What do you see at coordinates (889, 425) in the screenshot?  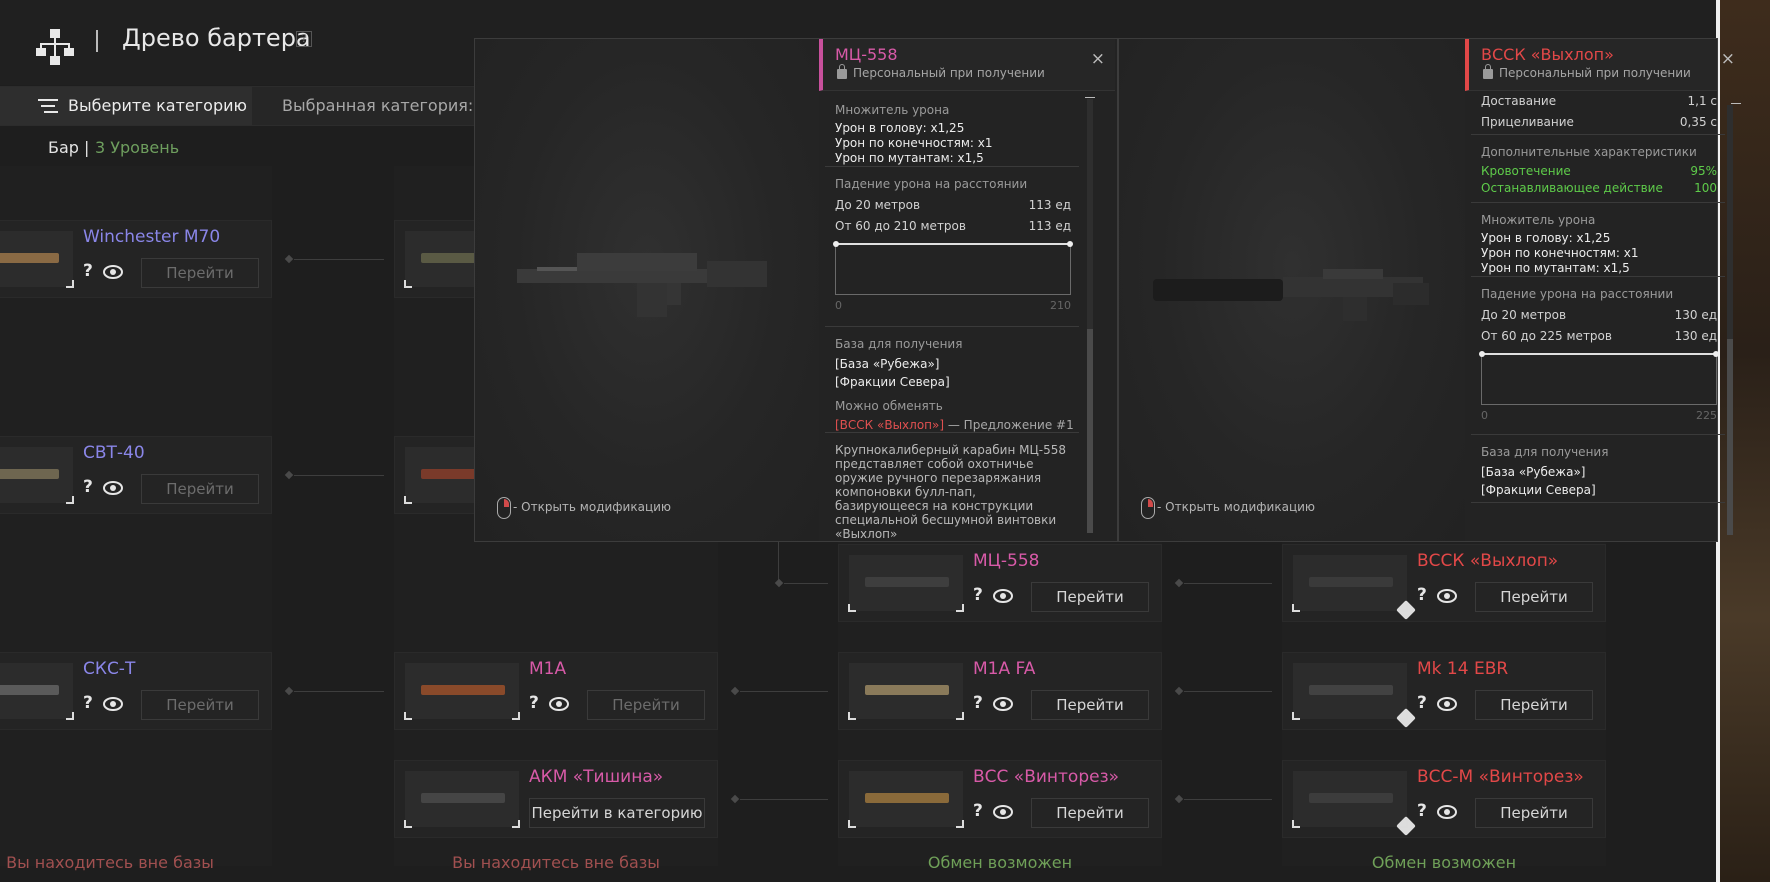 I see `exchange-link: [ВССК «Выхлоп»]` at bounding box center [889, 425].